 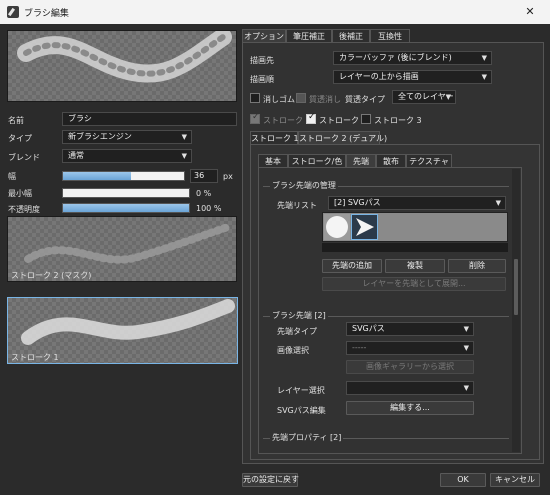 I want to click on tip-thumbnail-svg, so click(x=364, y=227).